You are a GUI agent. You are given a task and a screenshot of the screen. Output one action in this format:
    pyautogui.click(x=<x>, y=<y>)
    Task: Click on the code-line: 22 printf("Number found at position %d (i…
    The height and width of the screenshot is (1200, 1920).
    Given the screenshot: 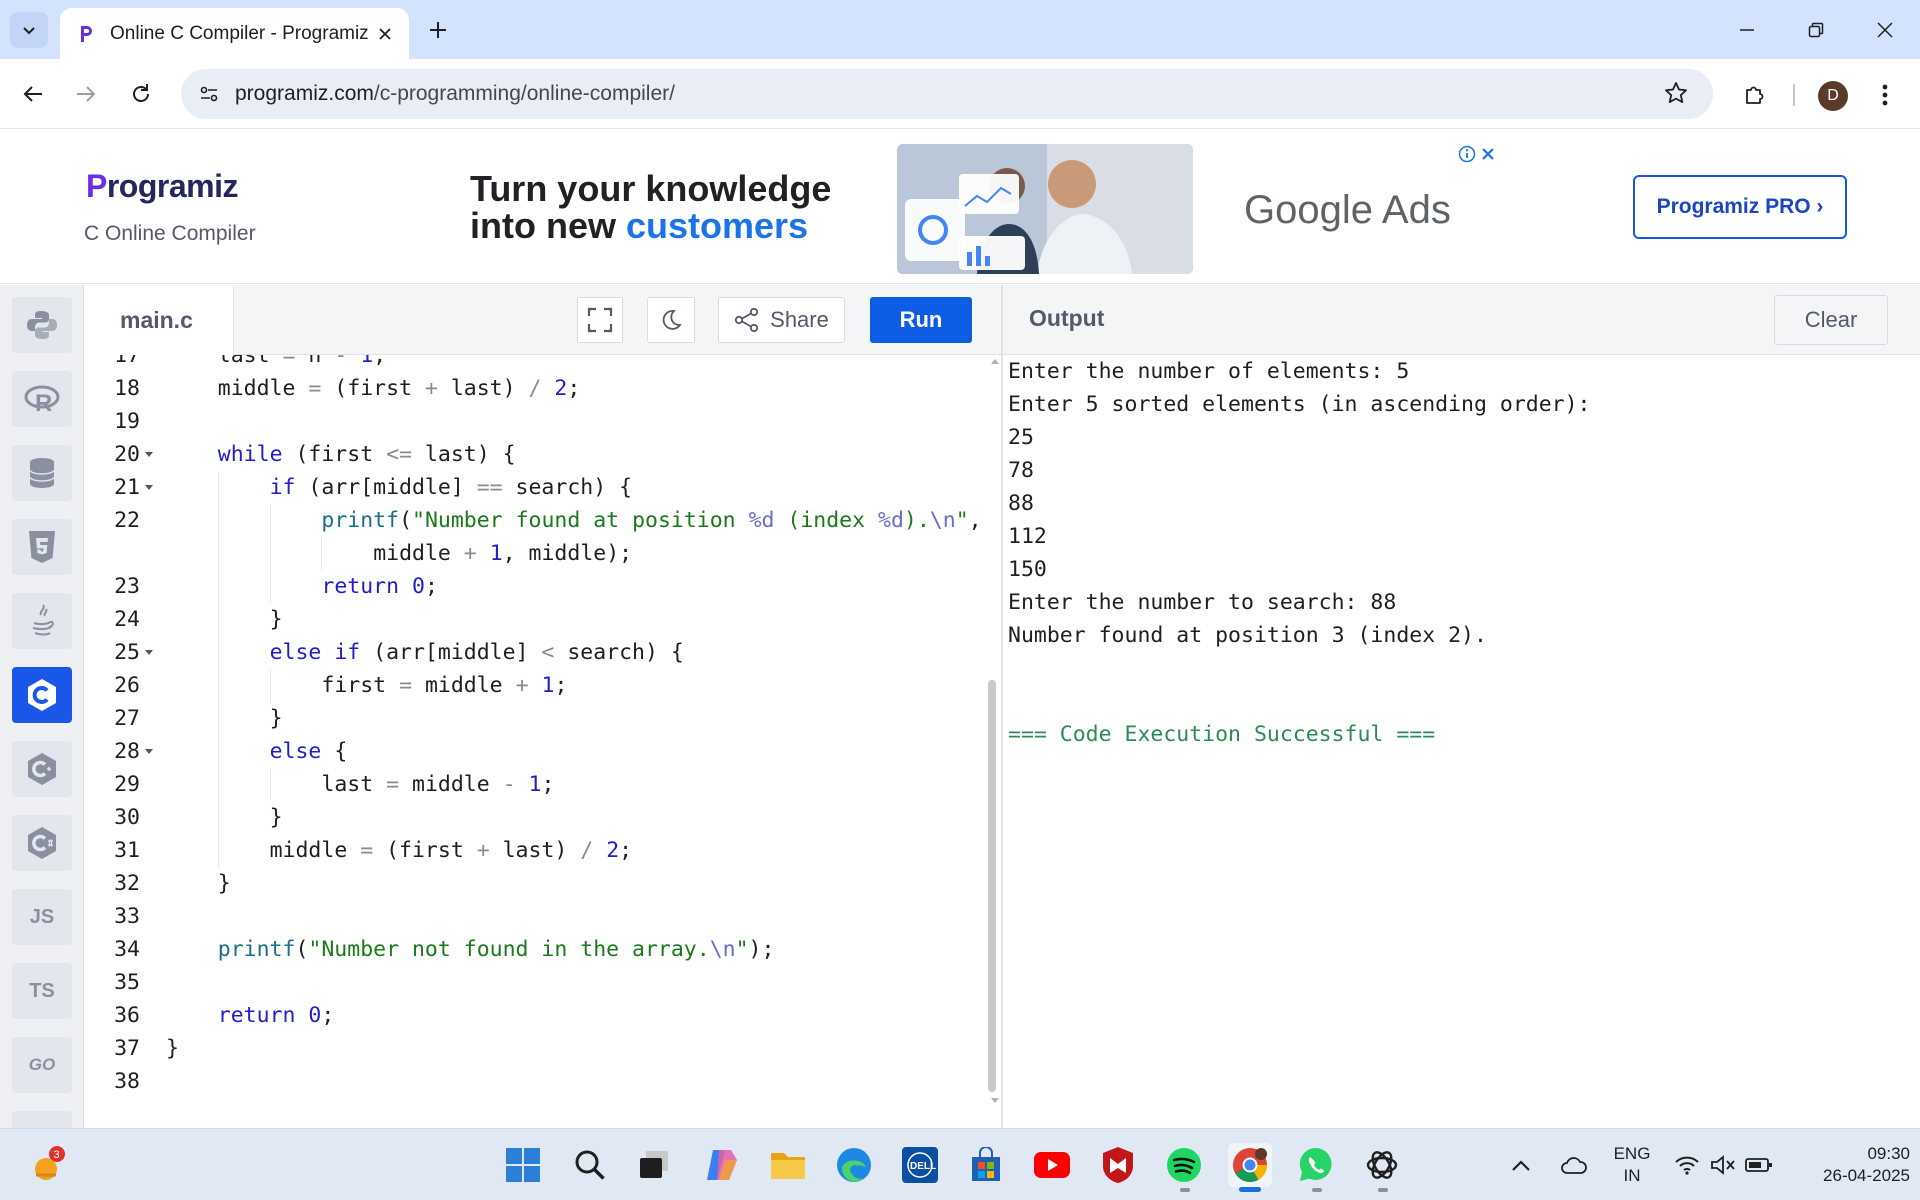 What is the action you would take?
    pyautogui.click(x=534, y=520)
    